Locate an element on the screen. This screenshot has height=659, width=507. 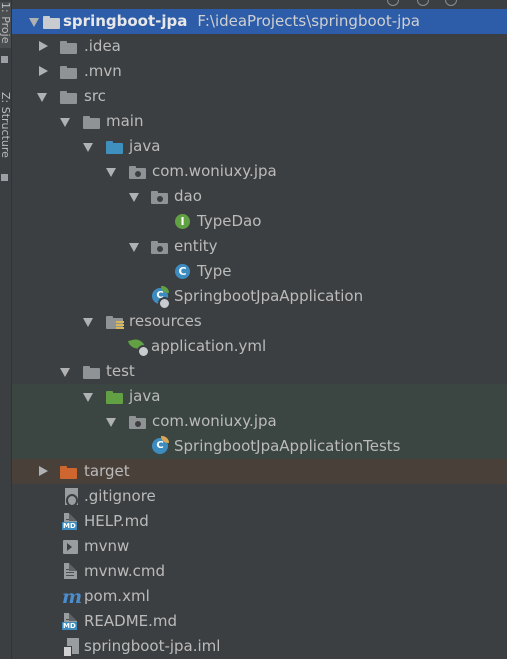
tree-label: springboot-jpa.iml is located at coordinates (152, 646).